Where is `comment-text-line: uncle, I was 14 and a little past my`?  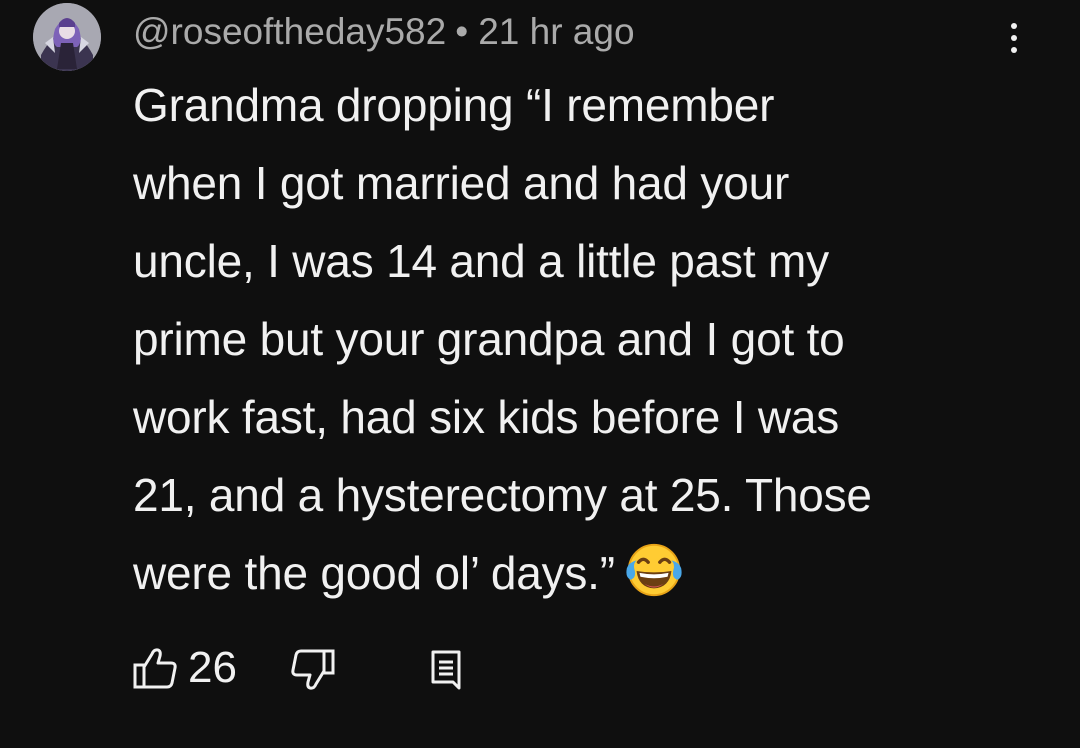 comment-text-line: uncle, I was 14 and a little past my is located at coordinates (481, 261).